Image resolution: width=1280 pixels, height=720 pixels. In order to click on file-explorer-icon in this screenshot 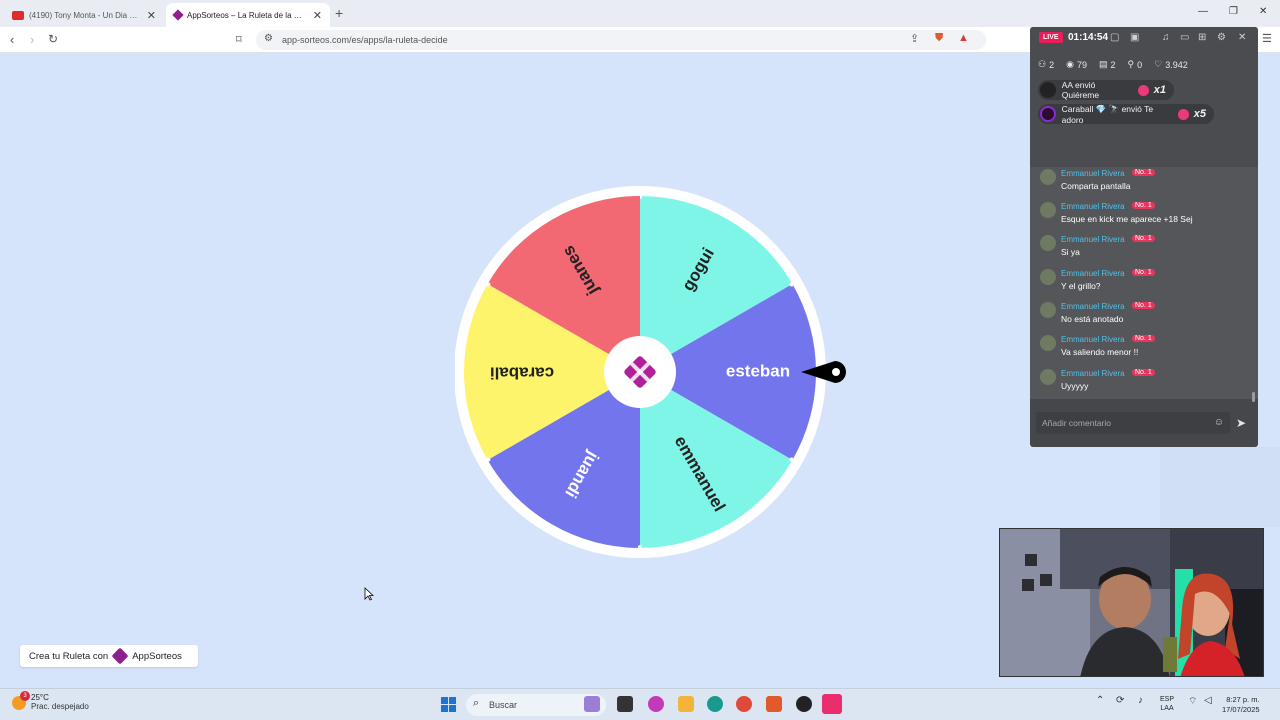, I will do `click(686, 704)`.